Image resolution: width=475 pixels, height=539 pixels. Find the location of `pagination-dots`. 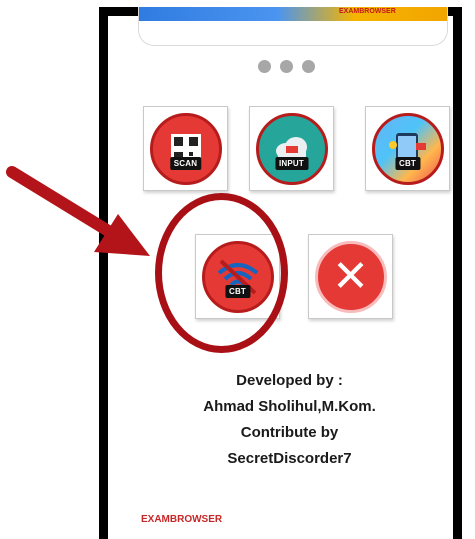

pagination-dots is located at coordinates (286, 66).